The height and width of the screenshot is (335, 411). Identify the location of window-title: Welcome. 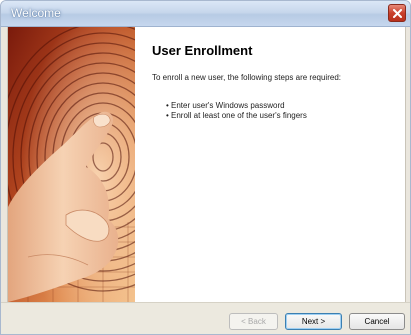
(36, 13).